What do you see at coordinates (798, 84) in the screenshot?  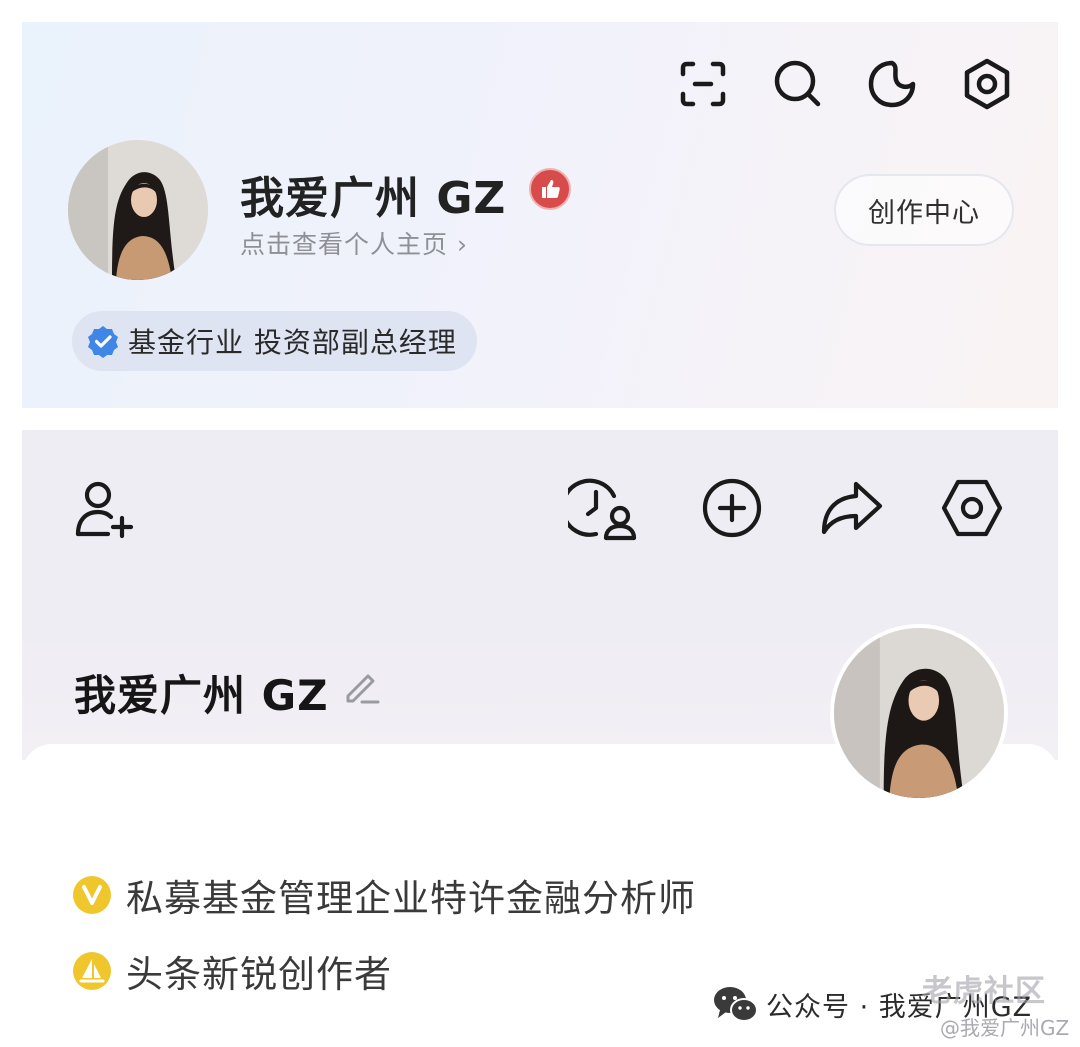 I see `search-icon` at bounding box center [798, 84].